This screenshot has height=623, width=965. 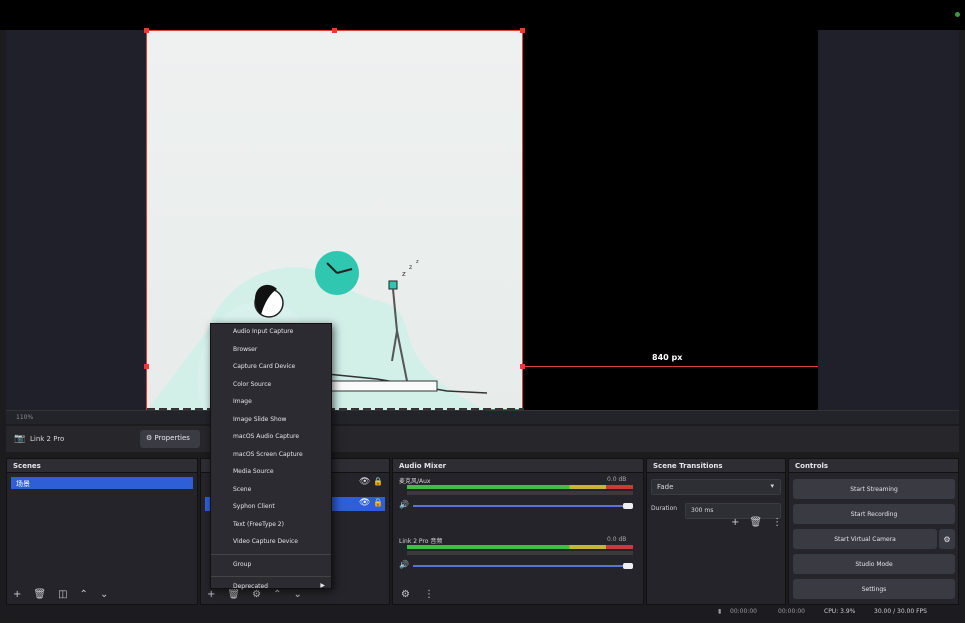 I want to click on camera-icon: 📷, so click(x=20, y=439).